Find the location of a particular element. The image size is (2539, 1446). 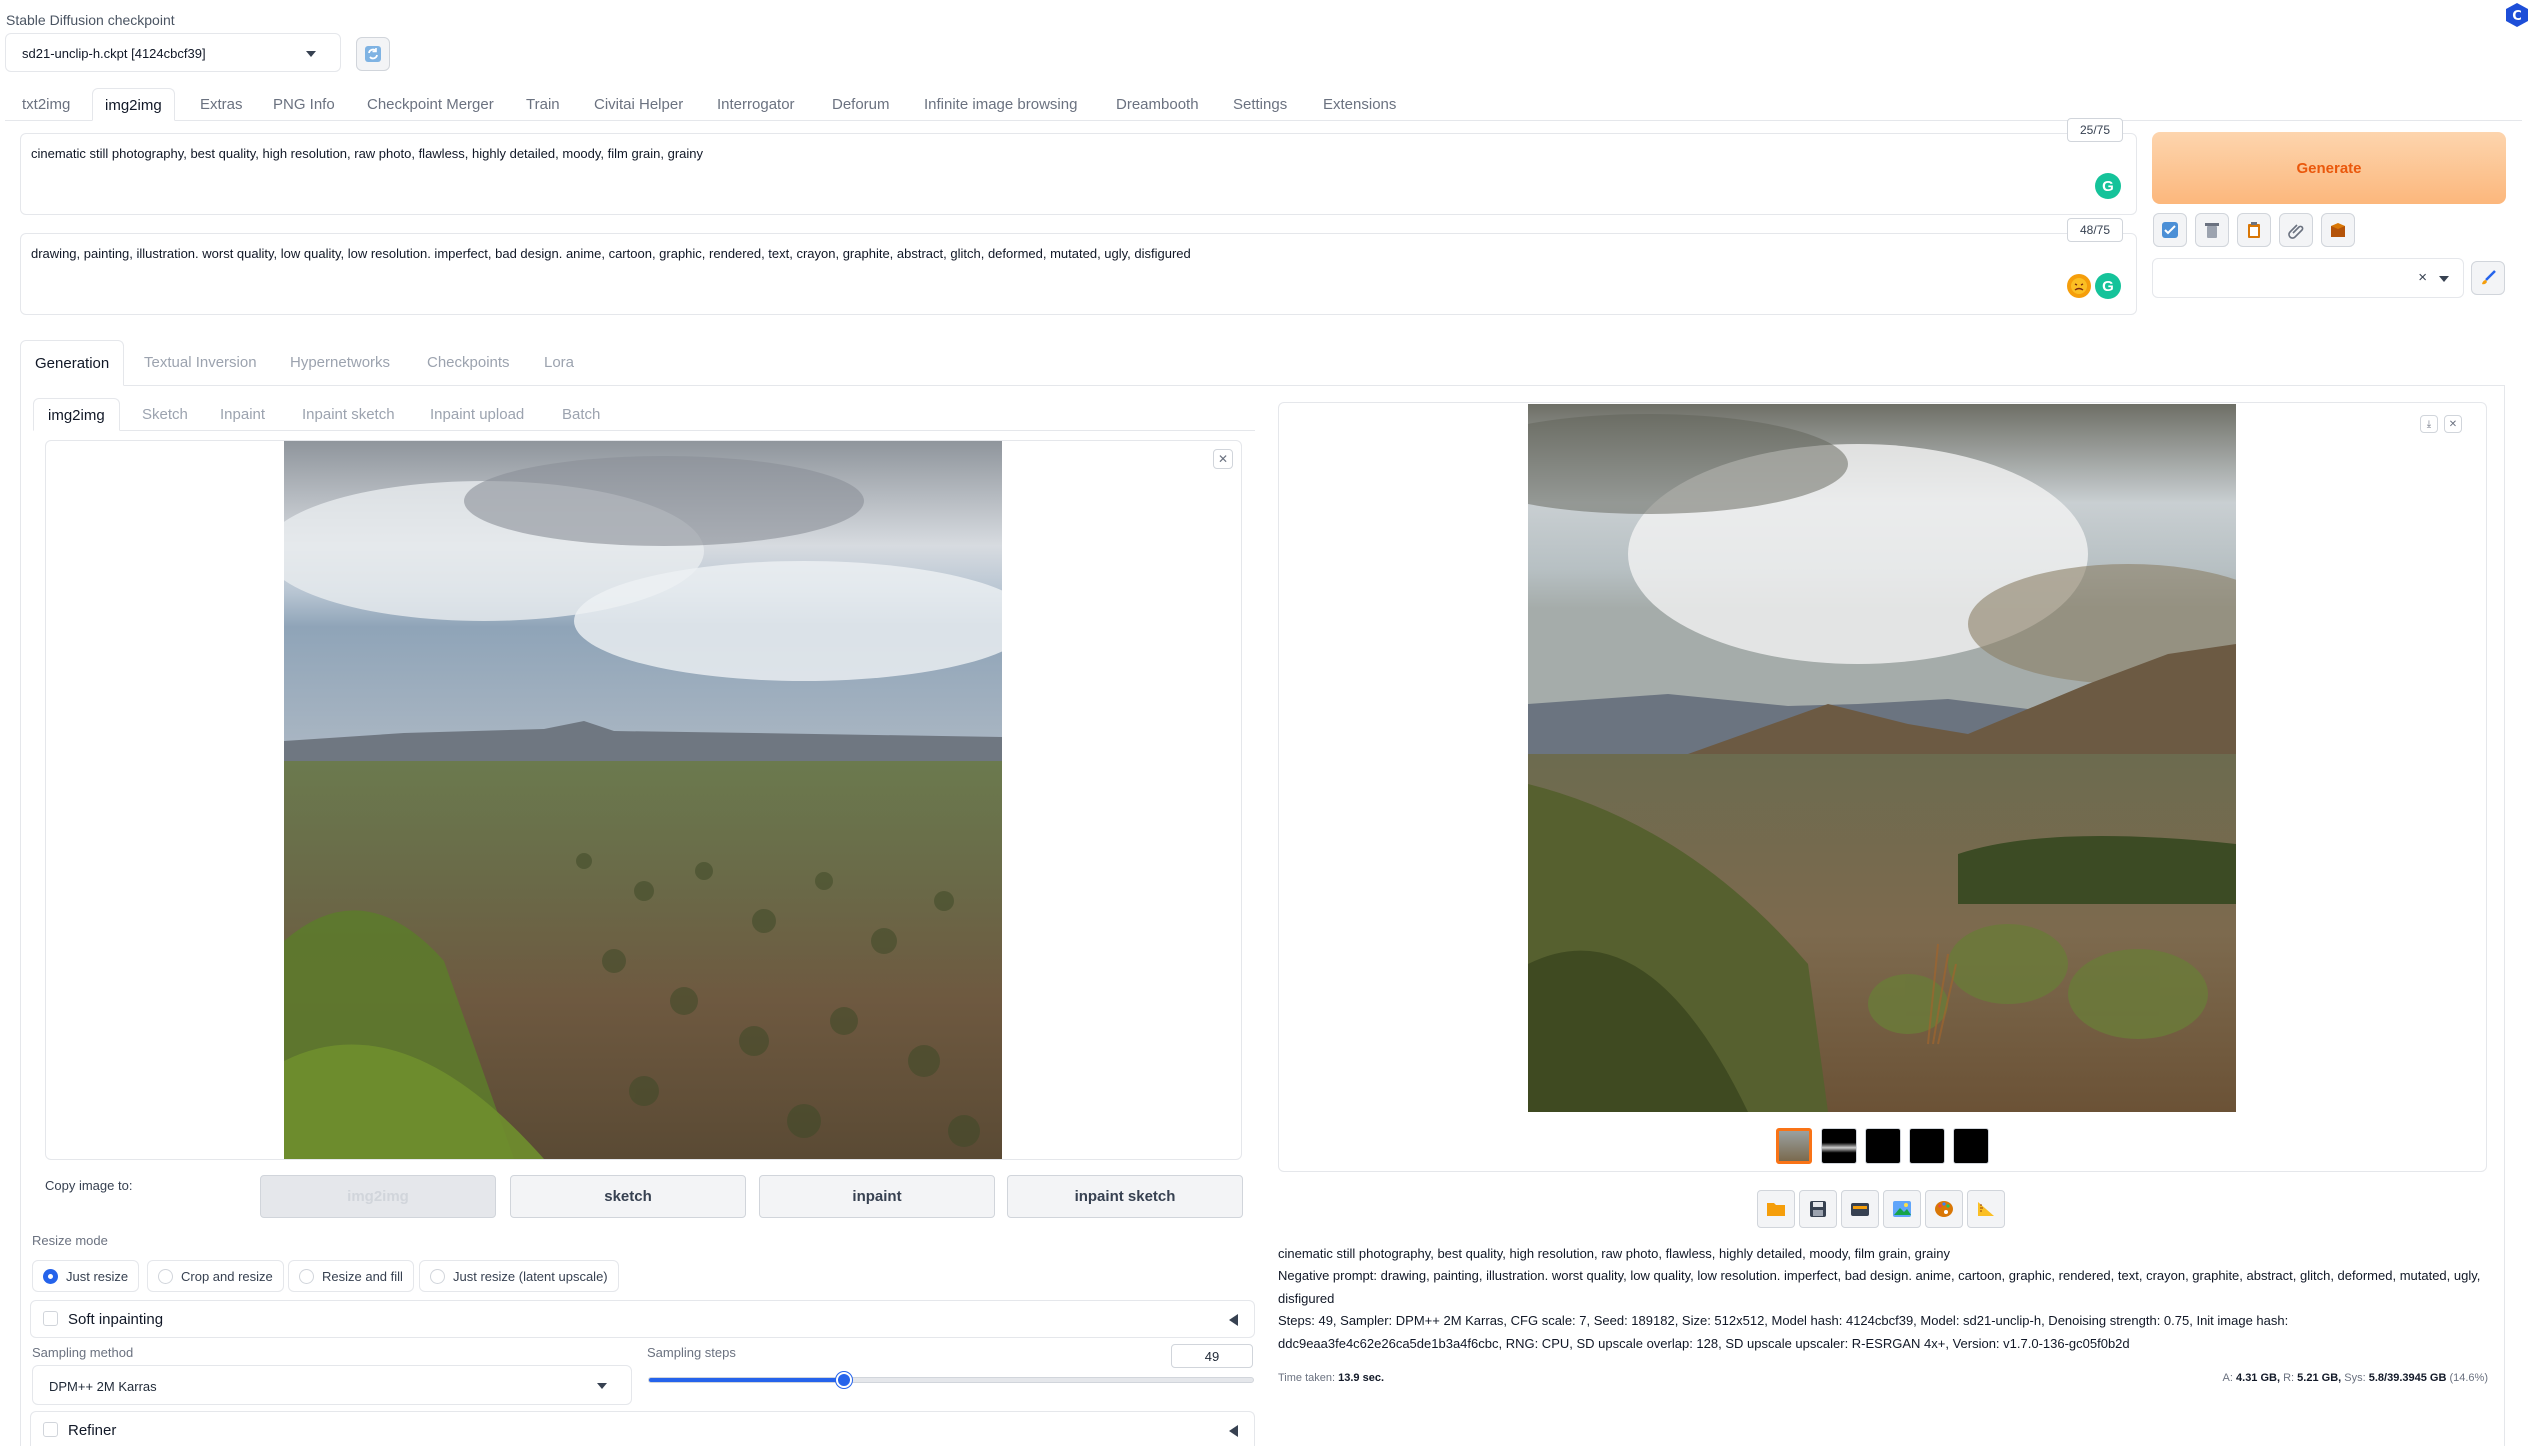

vram-sys-value: 5.8/39.3945 GB is located at coordinates (2407, 1378).